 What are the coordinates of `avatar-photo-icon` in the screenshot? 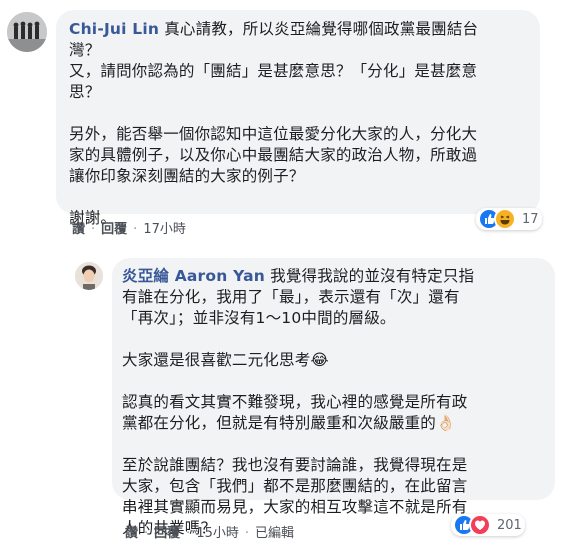 It's located at (89, 276).